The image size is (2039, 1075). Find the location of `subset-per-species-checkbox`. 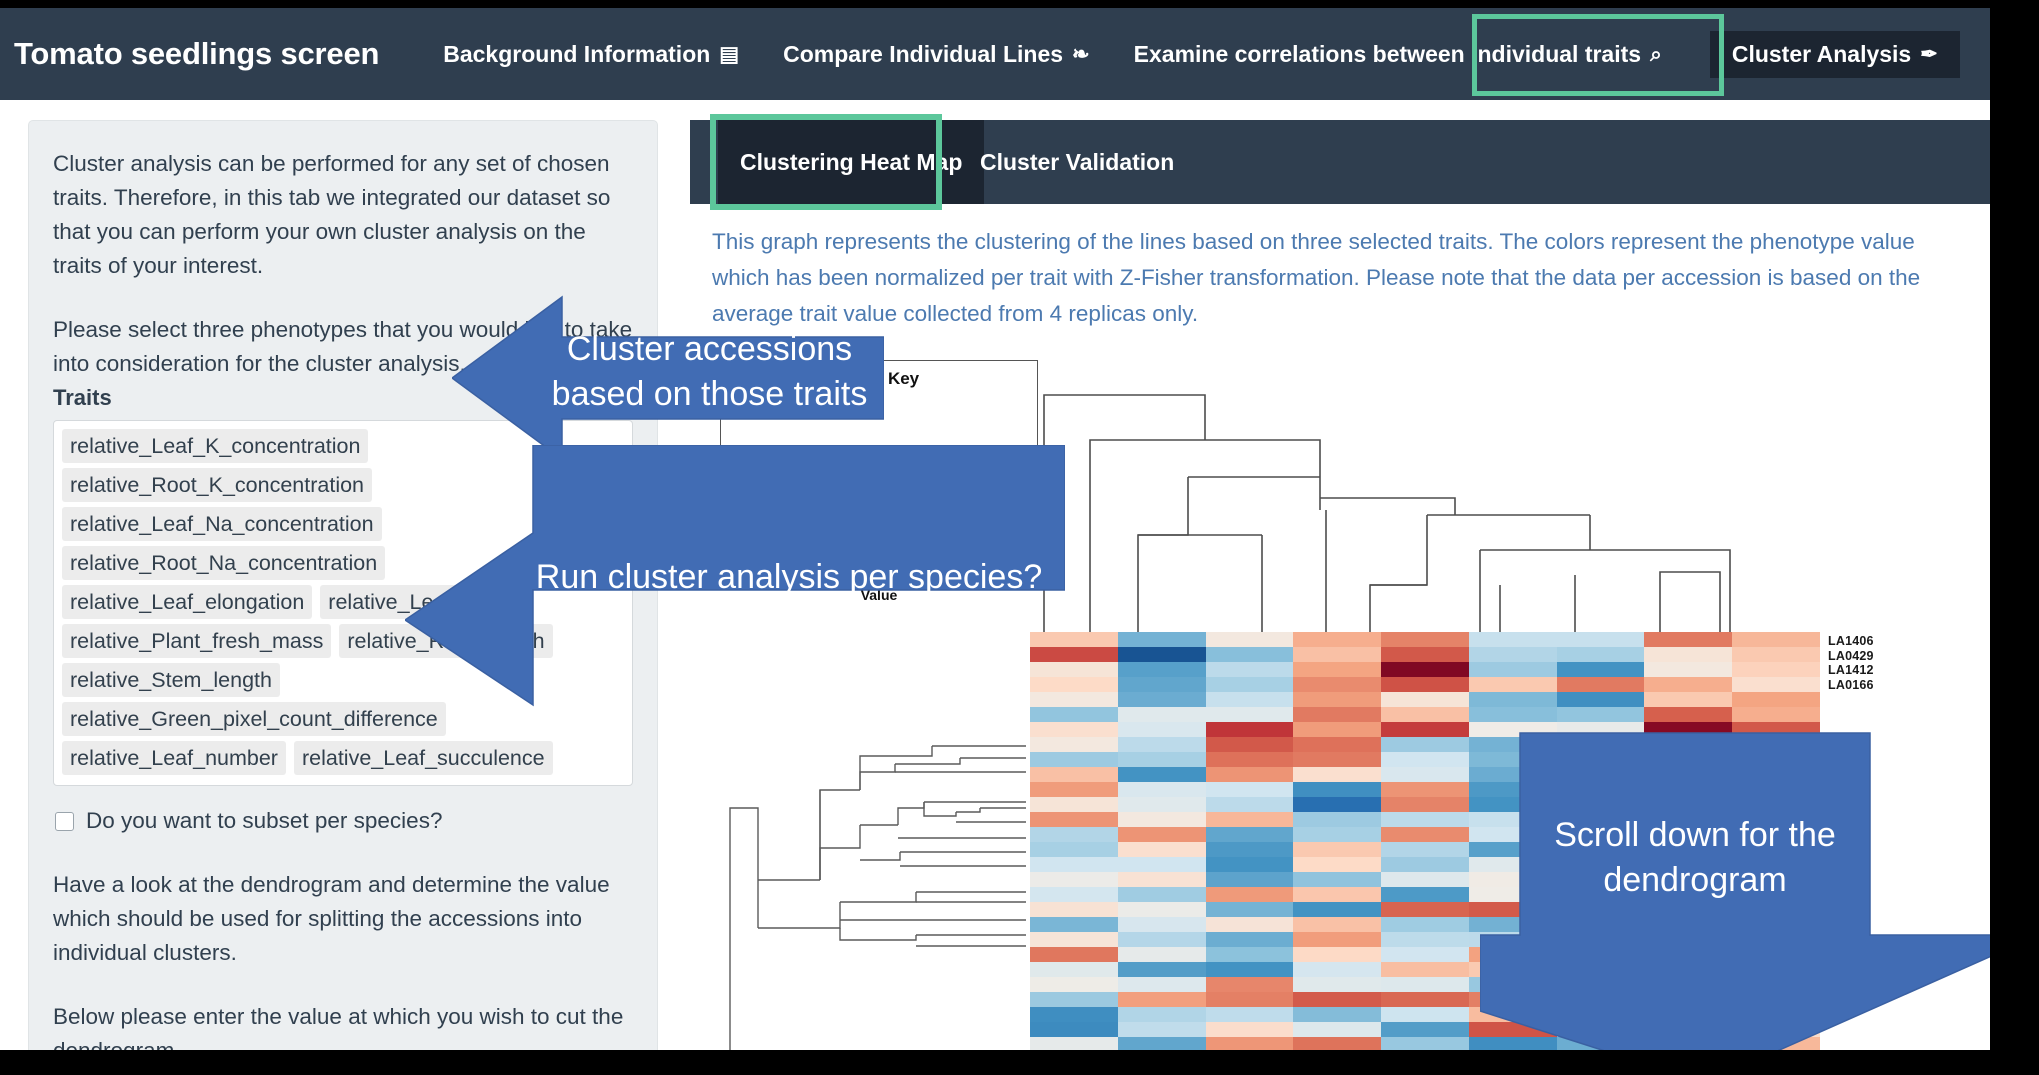

subset-per-species-checkbox is located at coordinates (64, 821).